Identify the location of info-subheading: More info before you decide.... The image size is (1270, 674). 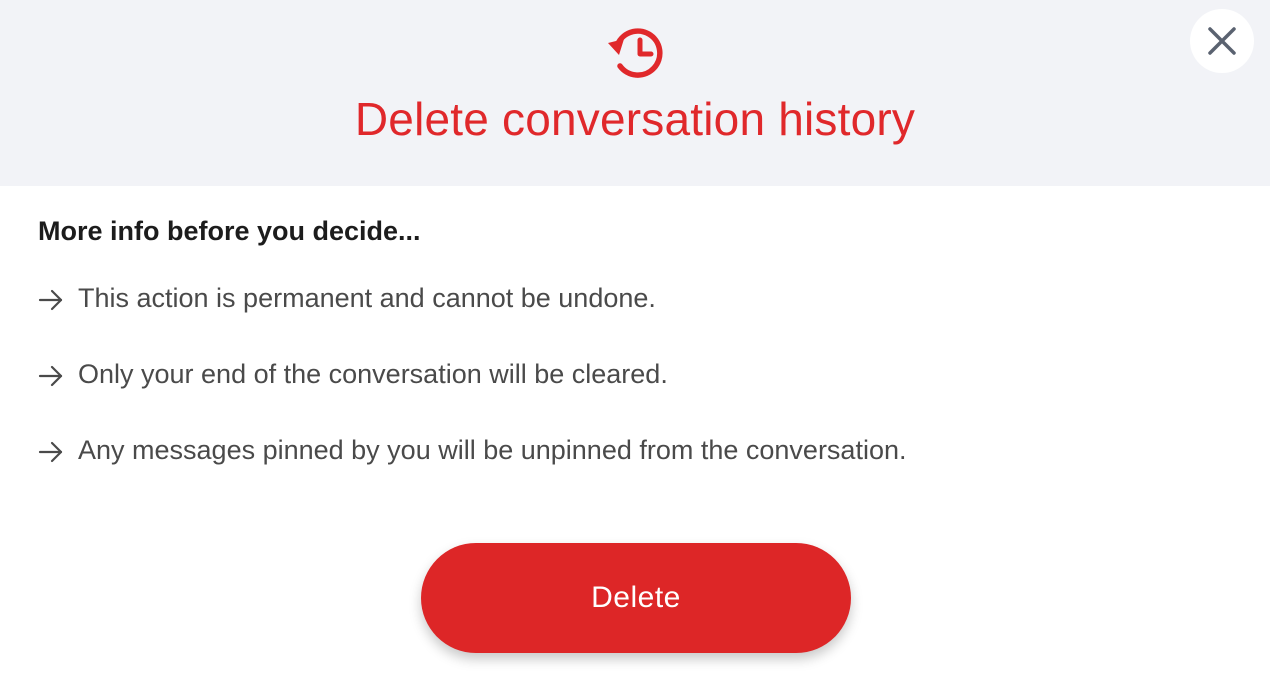
(229, 231).